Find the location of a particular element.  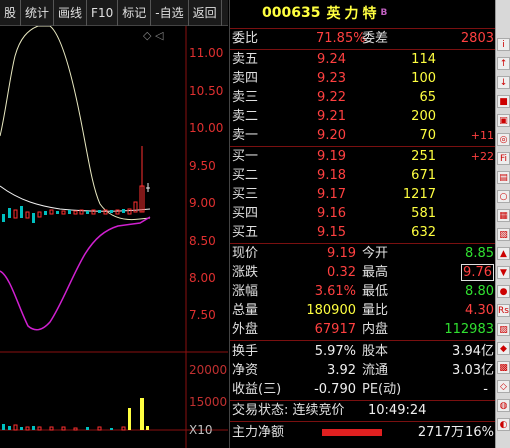

side-tool-icon: ○ is located at coordinates (503, 196).